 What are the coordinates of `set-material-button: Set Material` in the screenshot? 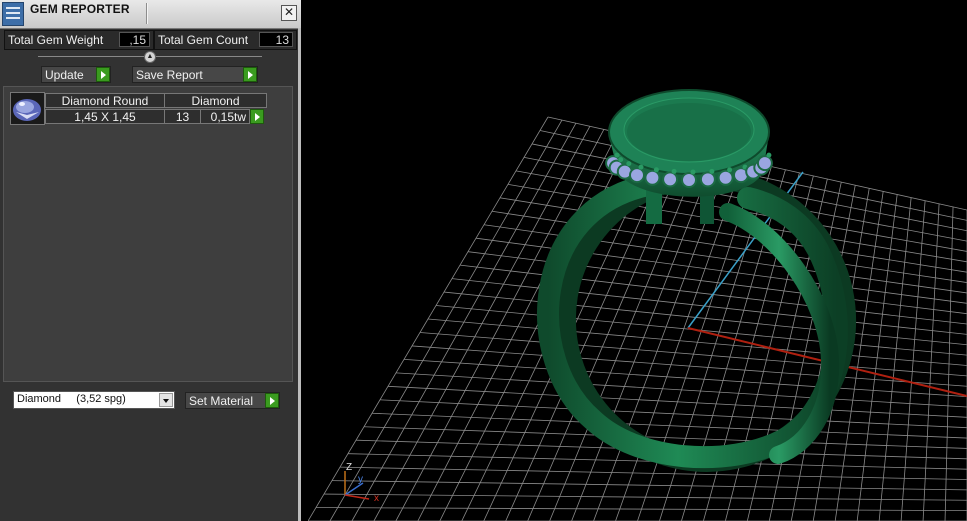 It's located at (232, 400).